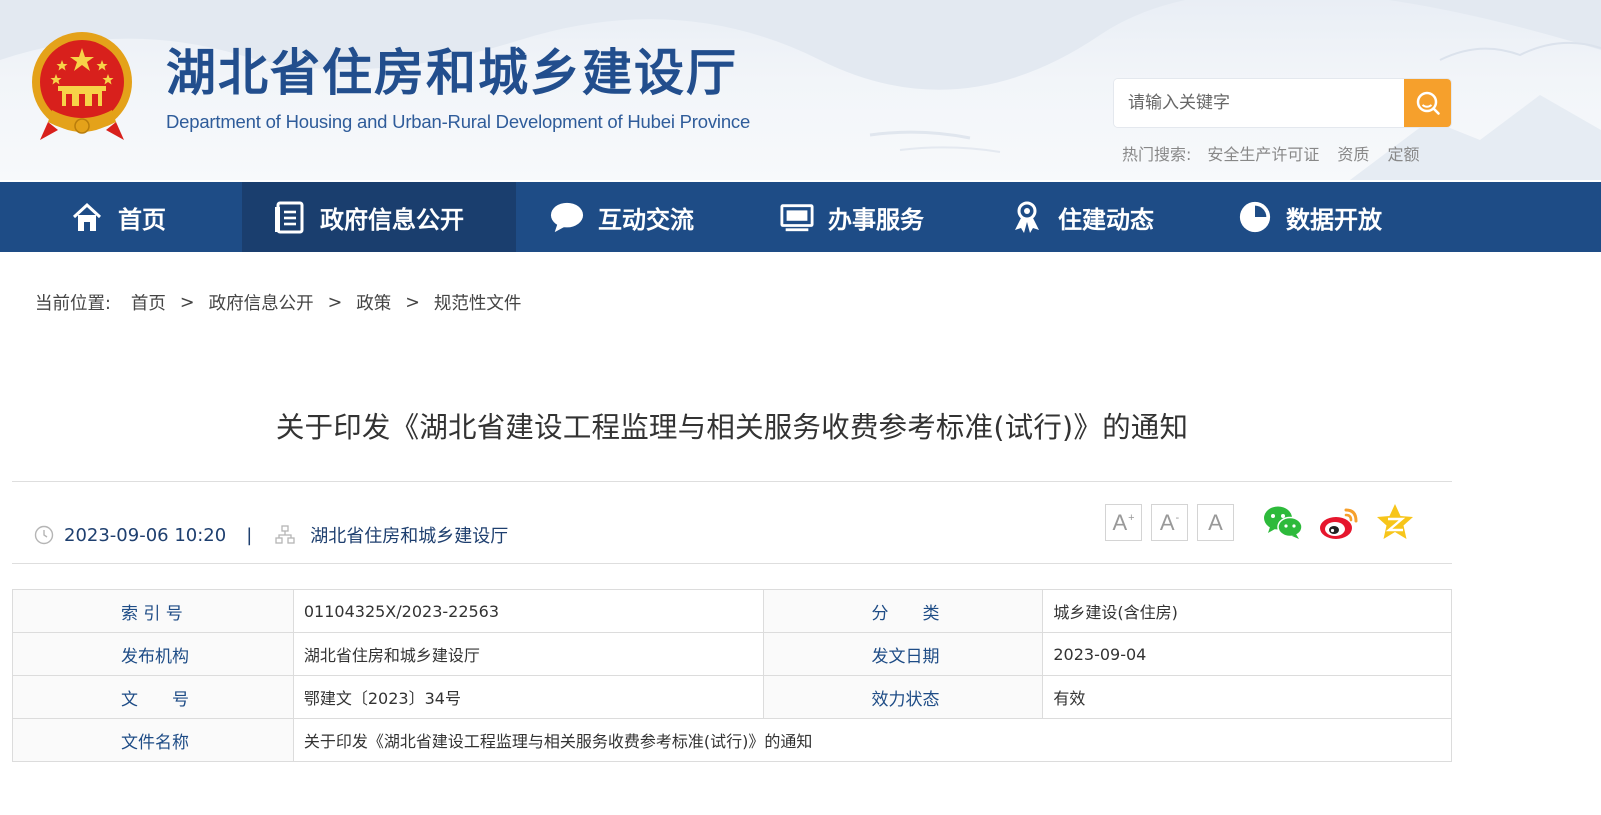  What do you see at coordinates (153, 740) in the screenshot?
I see `info-key: 文件名称` at bounding box center [153, 740].